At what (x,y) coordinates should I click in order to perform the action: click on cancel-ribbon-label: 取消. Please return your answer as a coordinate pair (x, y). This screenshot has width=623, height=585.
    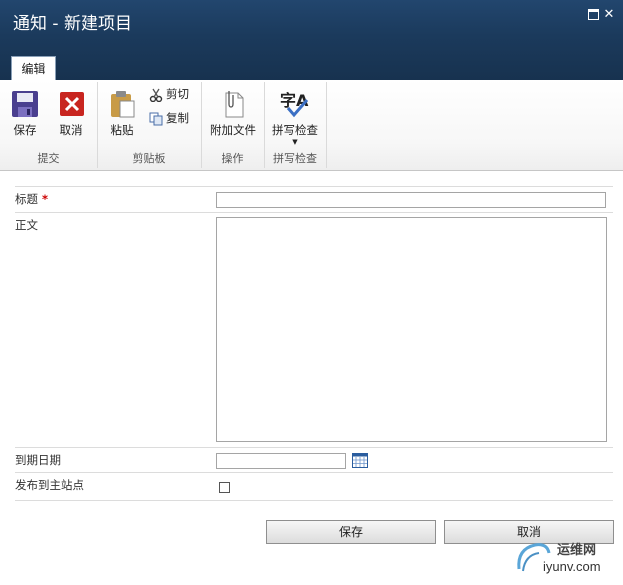
    Looking at the image, I should click on (71, 130).